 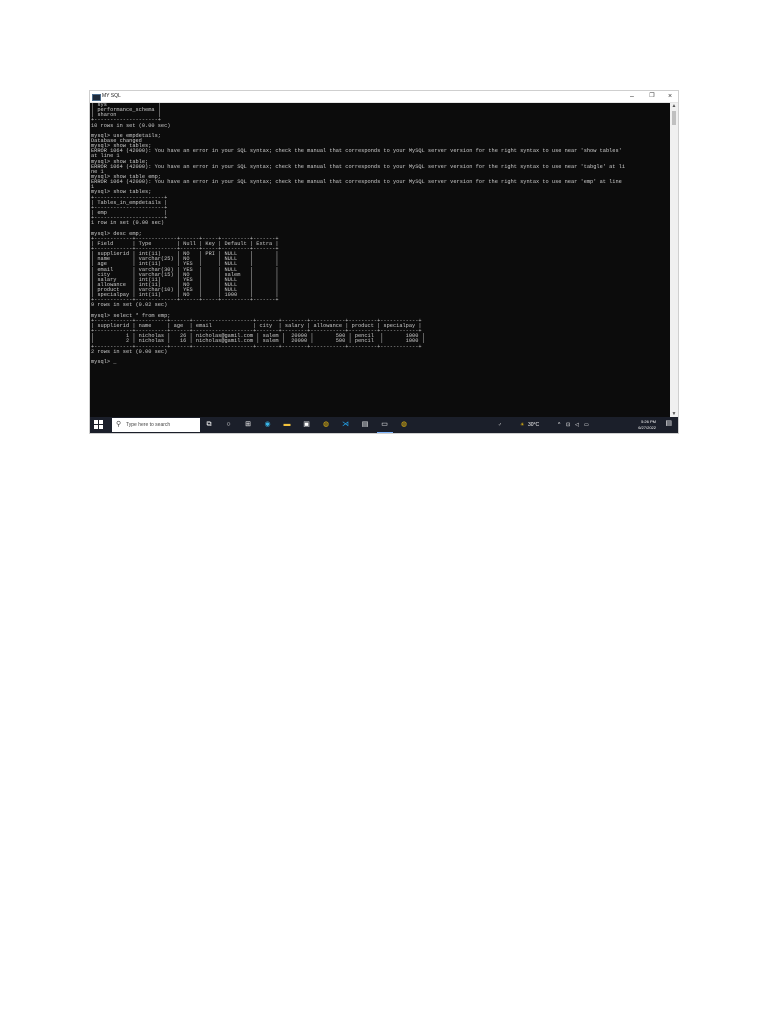 What do you see at coordinates (104, 362) in the screenshot?
I see `console-line: mysql> _` at bounding box center [104, 362].